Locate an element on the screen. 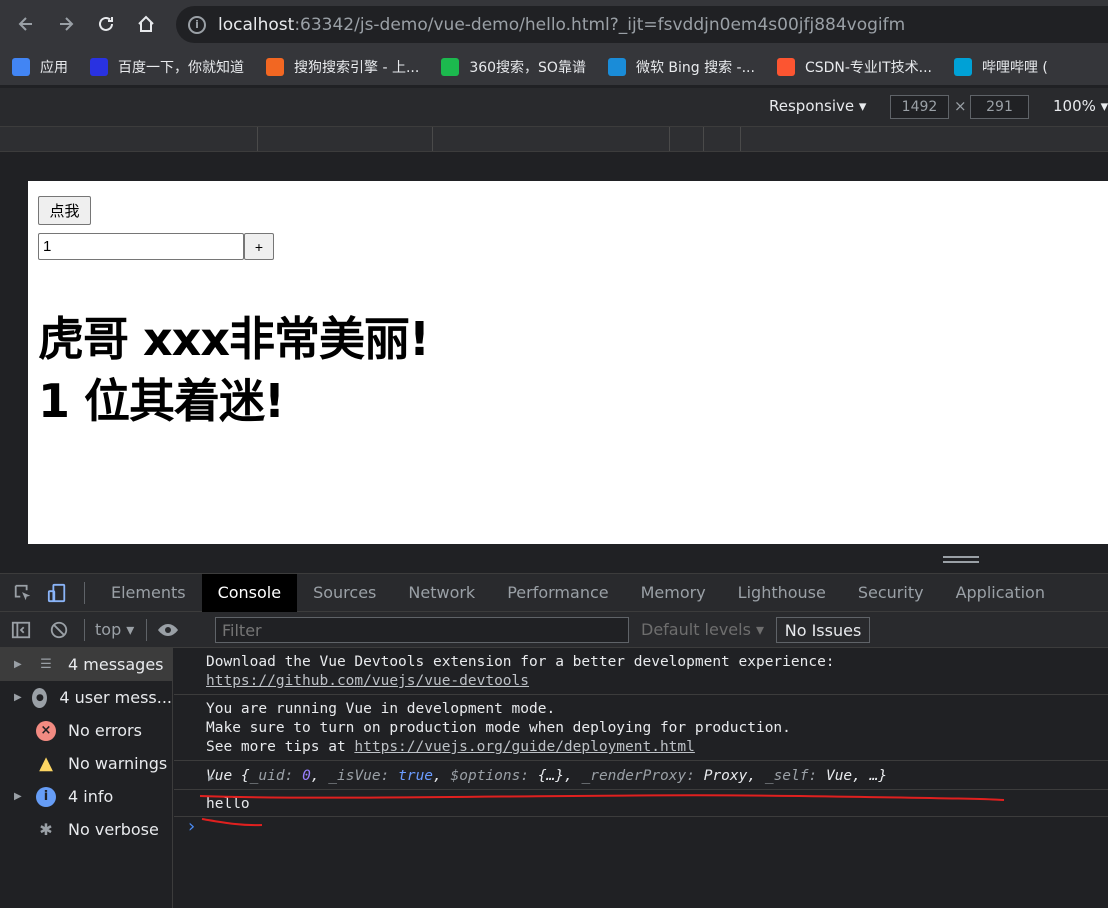  log-message: hello is located at coordinates (641, 803).